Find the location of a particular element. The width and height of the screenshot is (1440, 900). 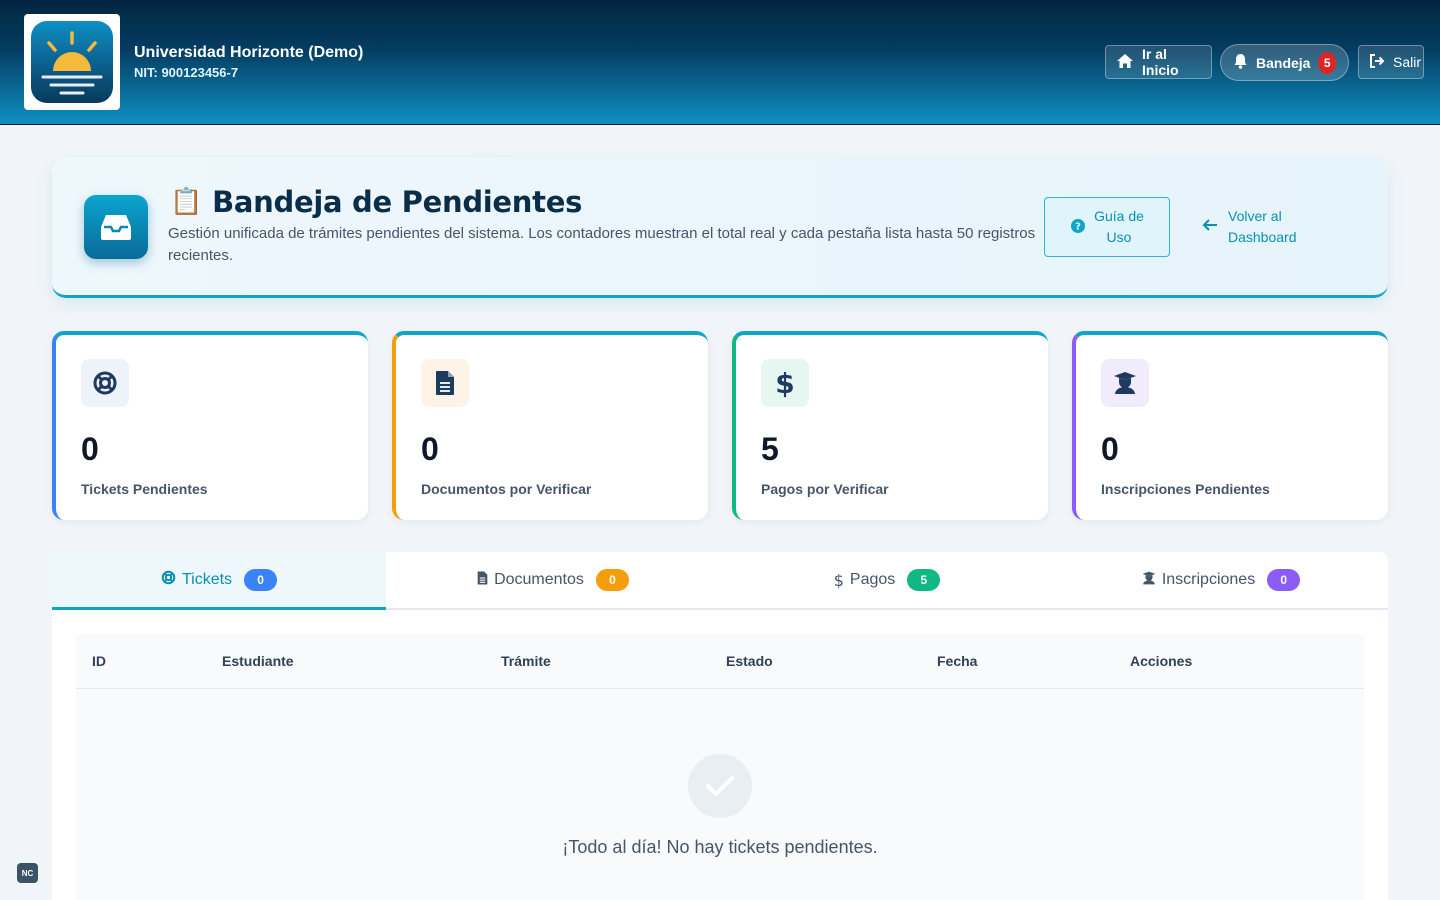

tab-label: Inscripciones is located at coordinates (1208, 579).